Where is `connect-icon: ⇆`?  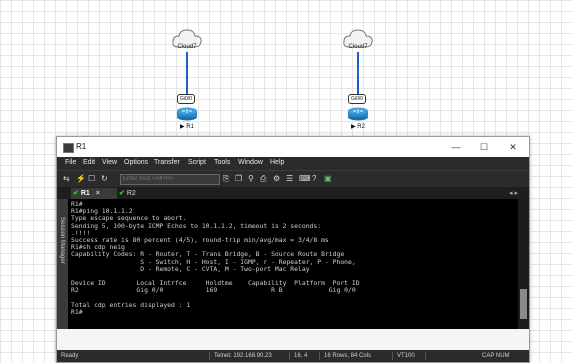 connect-icon: ⇆ is located at coordinates (66, 179).